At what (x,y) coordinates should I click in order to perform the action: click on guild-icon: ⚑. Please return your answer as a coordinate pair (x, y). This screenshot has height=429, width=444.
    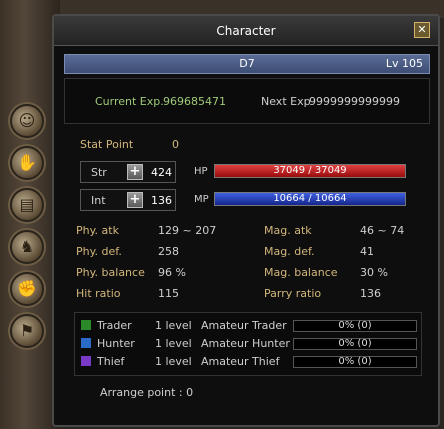
    Looking at the image, I should click on (27, 331).